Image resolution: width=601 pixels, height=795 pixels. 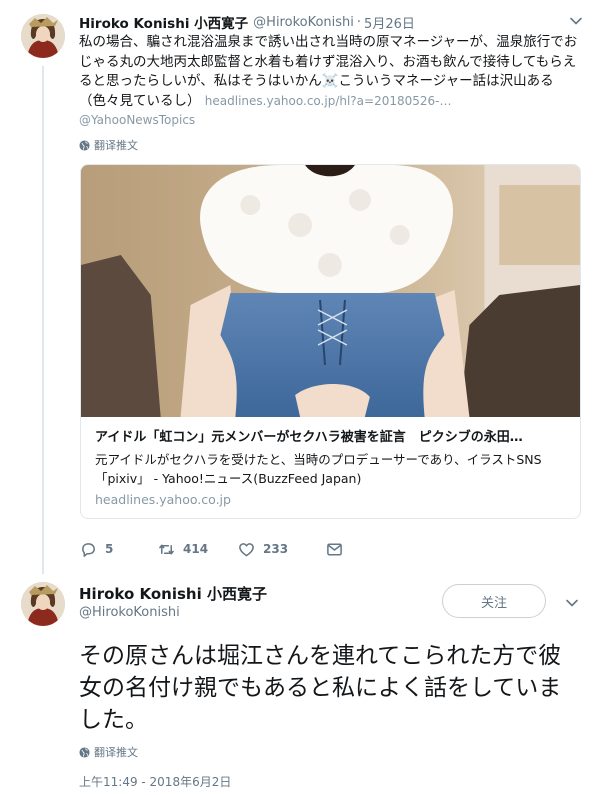 I want to click on via-mention: @YahooNewsTopics, so click(x=137, y=120).